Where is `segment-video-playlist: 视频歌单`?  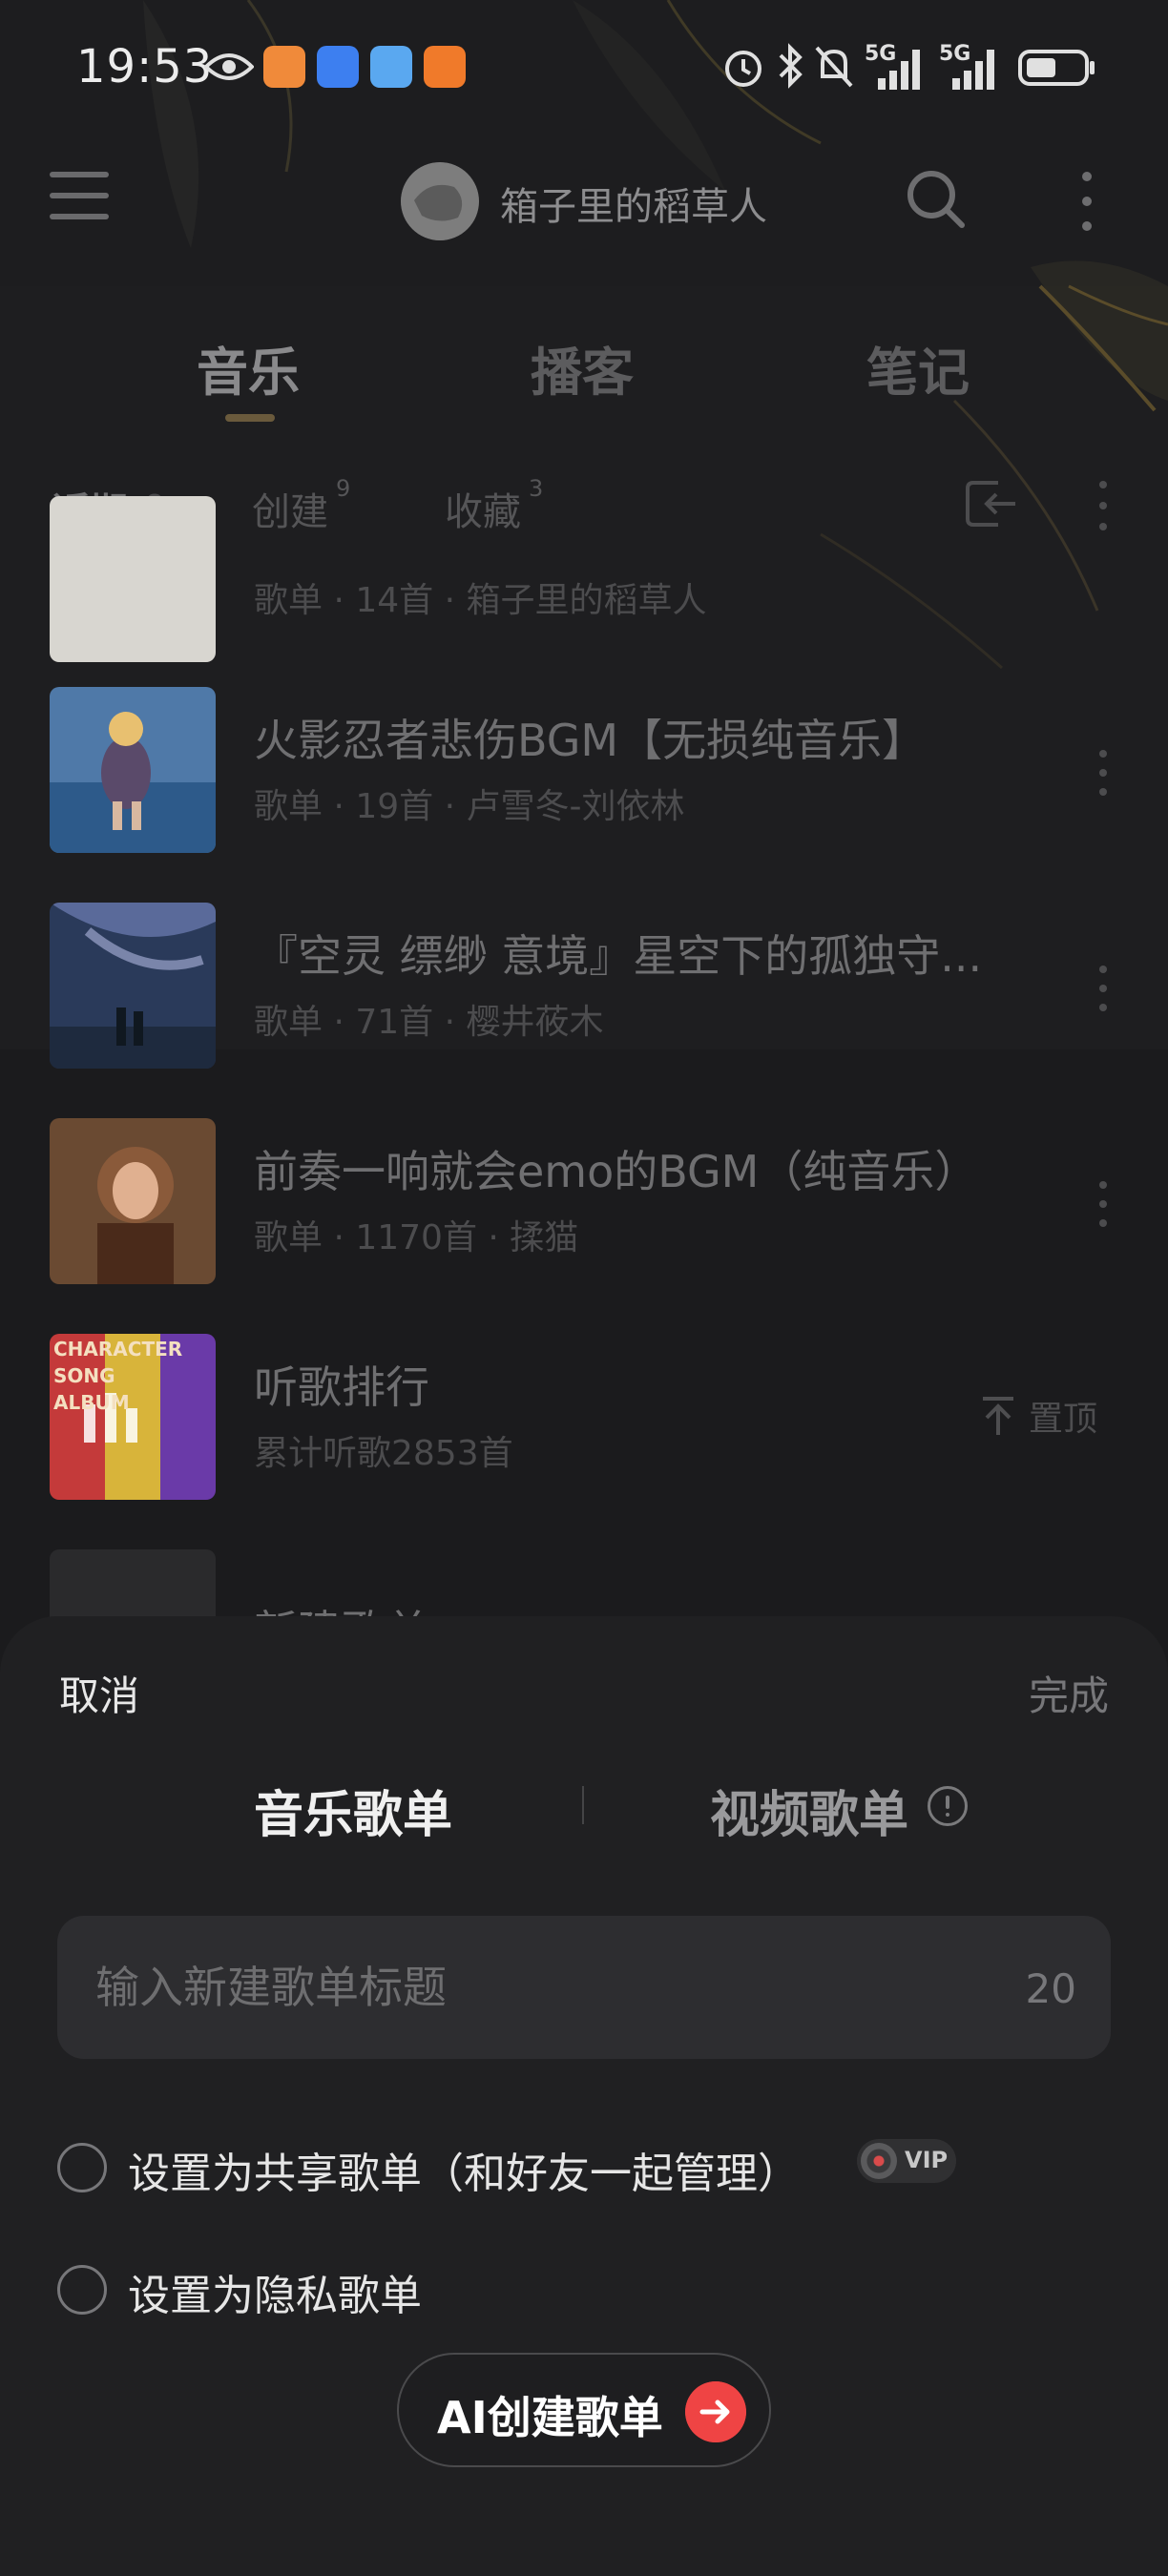
segment-video-playlist: 视频歌单 is located at coordinates (809, 1810).